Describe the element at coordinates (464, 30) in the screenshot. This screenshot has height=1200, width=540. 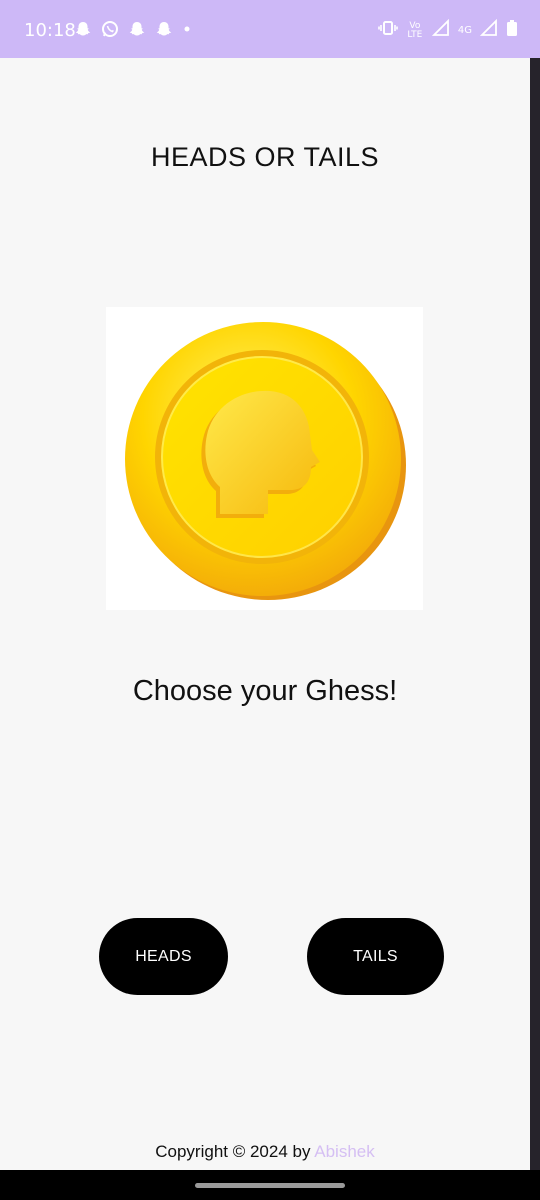
I see `4g-icon: 4G` at that location.